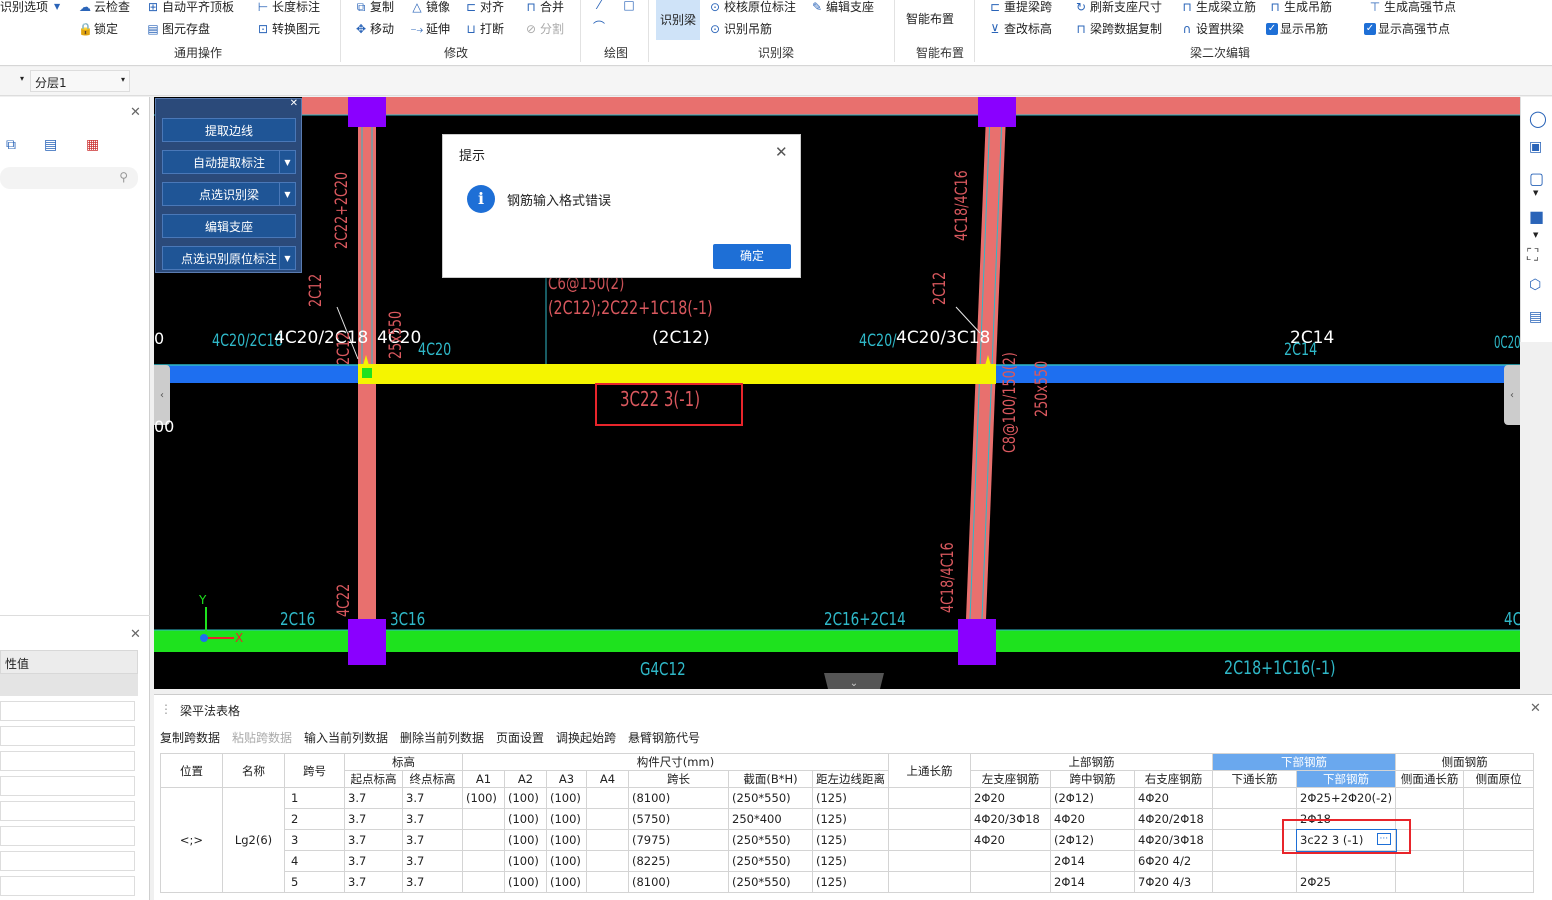 The width and height of the screenshot is (1552, 900). I want to click on reextract-span-button: ⊏ 重提梁跨, so click(1020, 7).